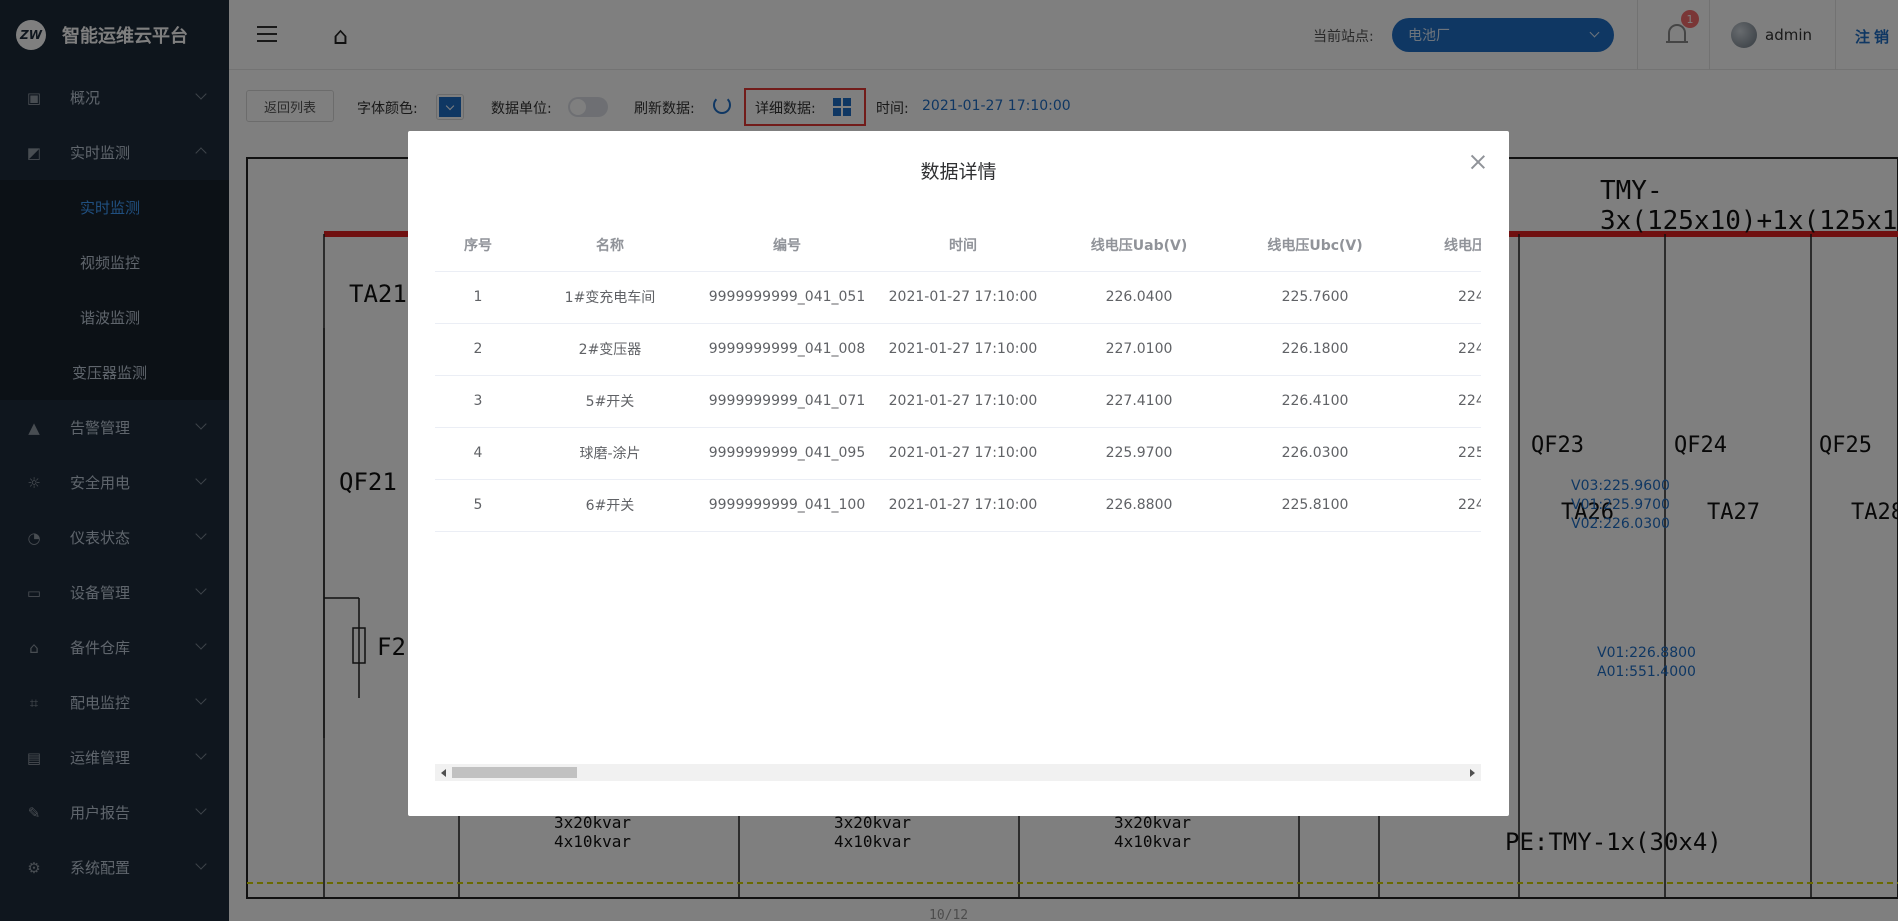 This screenshot has width=1898, height=921. What do you see at coordinates (1478, 162) in the screenshot?
I see `close-icon` at bounding box center [1478, 162].